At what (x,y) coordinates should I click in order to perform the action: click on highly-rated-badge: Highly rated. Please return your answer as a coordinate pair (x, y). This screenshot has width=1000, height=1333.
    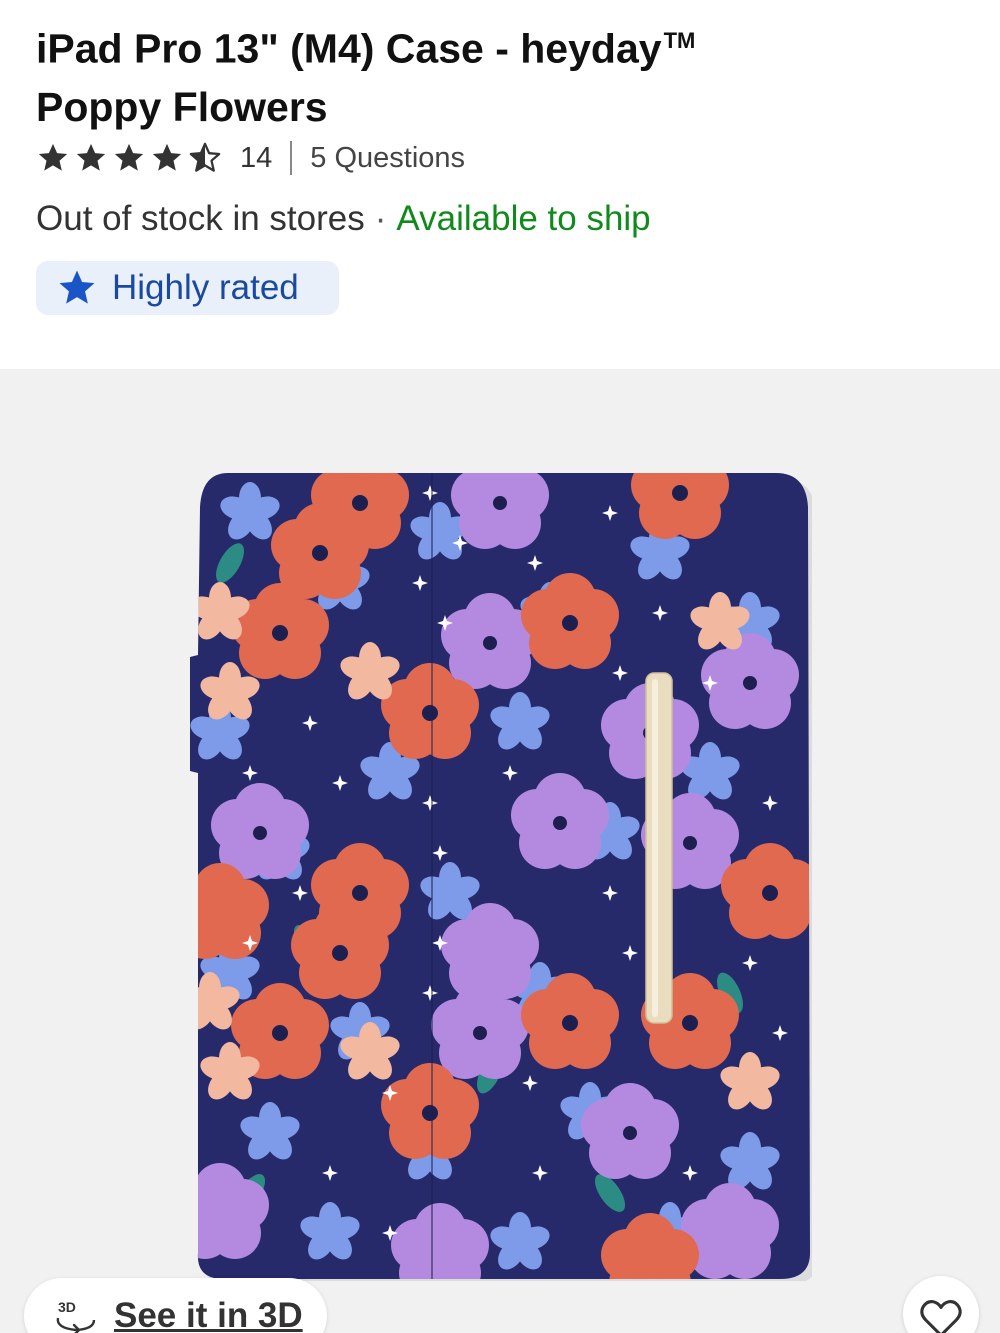
    Looking at the image, I should click on (187, 288).